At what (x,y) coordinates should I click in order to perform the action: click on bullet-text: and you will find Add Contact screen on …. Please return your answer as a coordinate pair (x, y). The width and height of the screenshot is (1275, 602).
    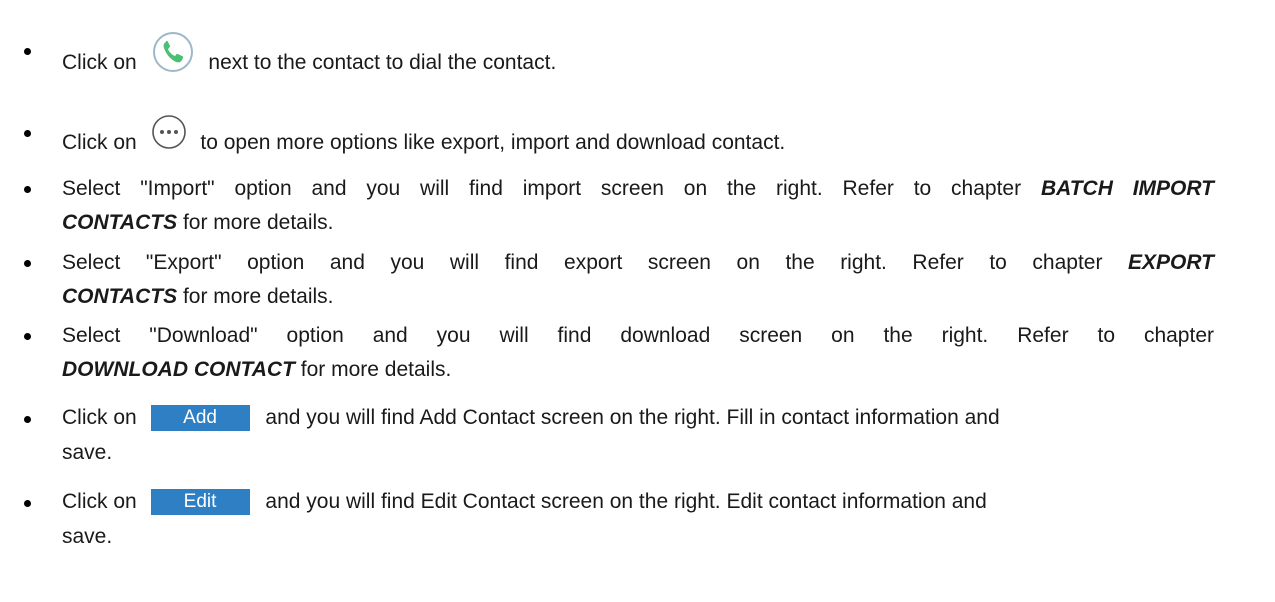
    Looking at the image, I should click on (632, 417).